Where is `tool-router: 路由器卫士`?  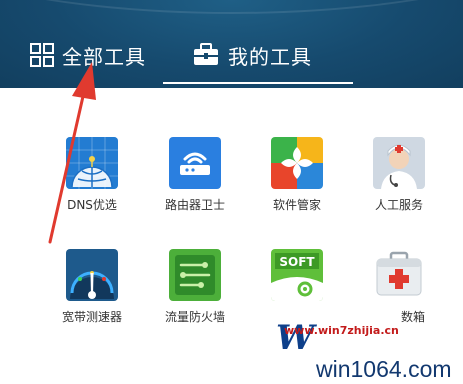
tool-router: 路由器卫士 is located at coordinates (195, 175).